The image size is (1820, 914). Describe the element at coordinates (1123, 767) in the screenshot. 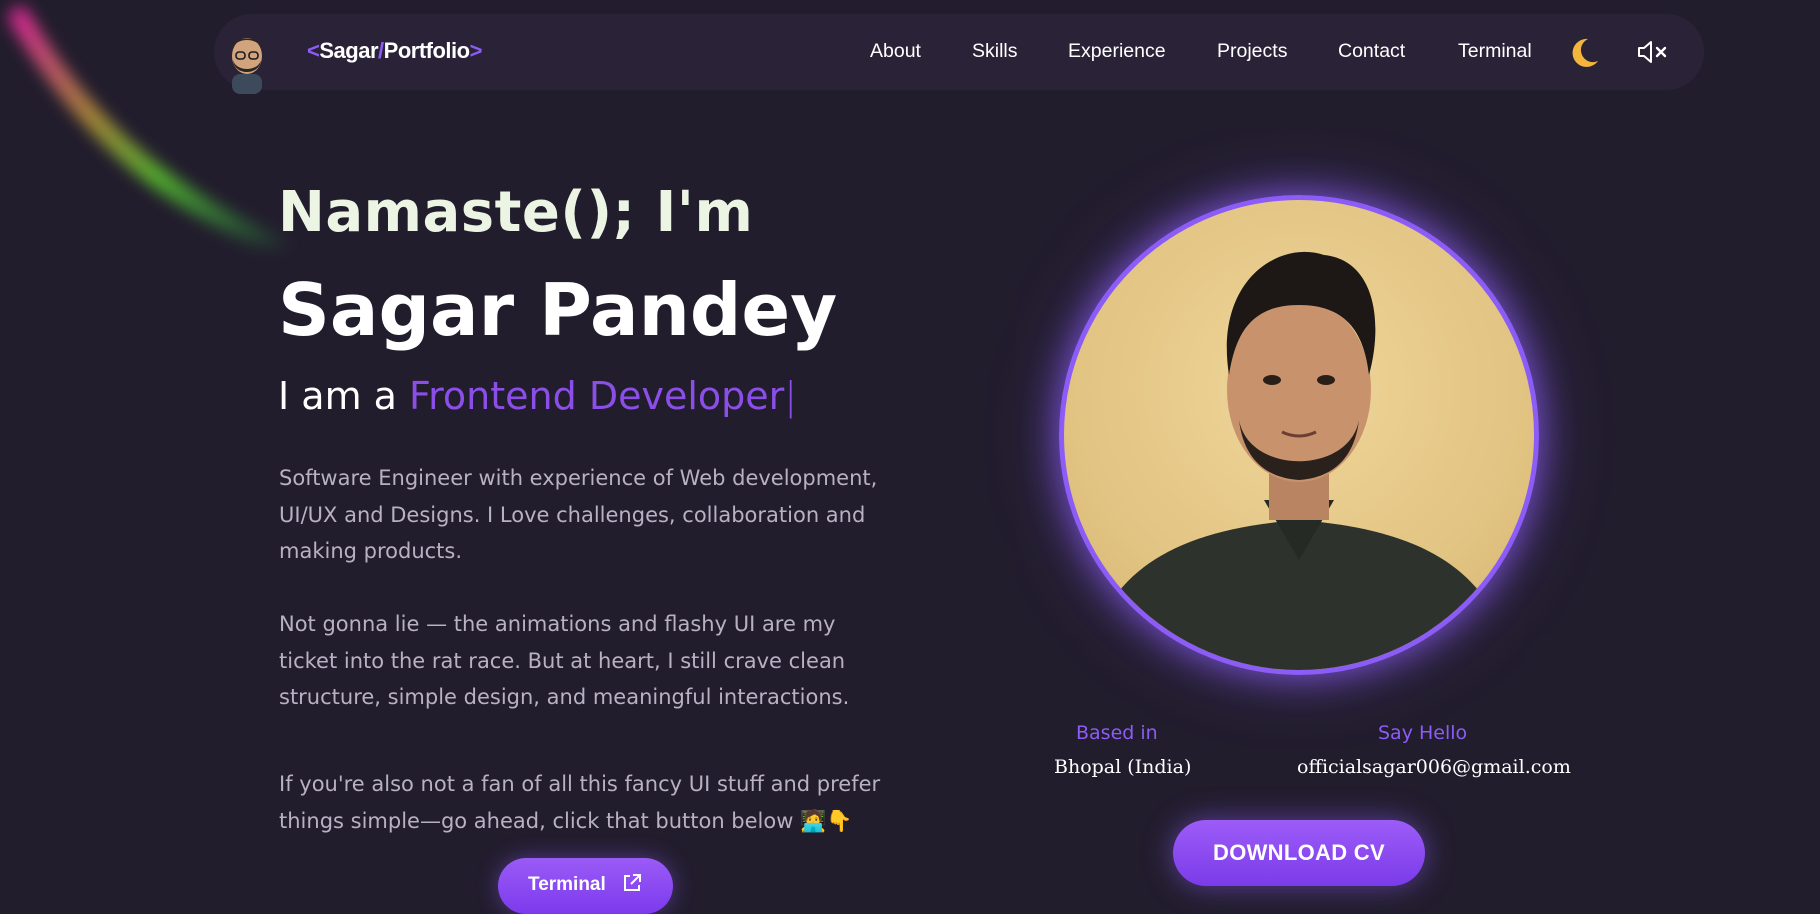

I see `based-in-value: Bhopal (India)` at that location.